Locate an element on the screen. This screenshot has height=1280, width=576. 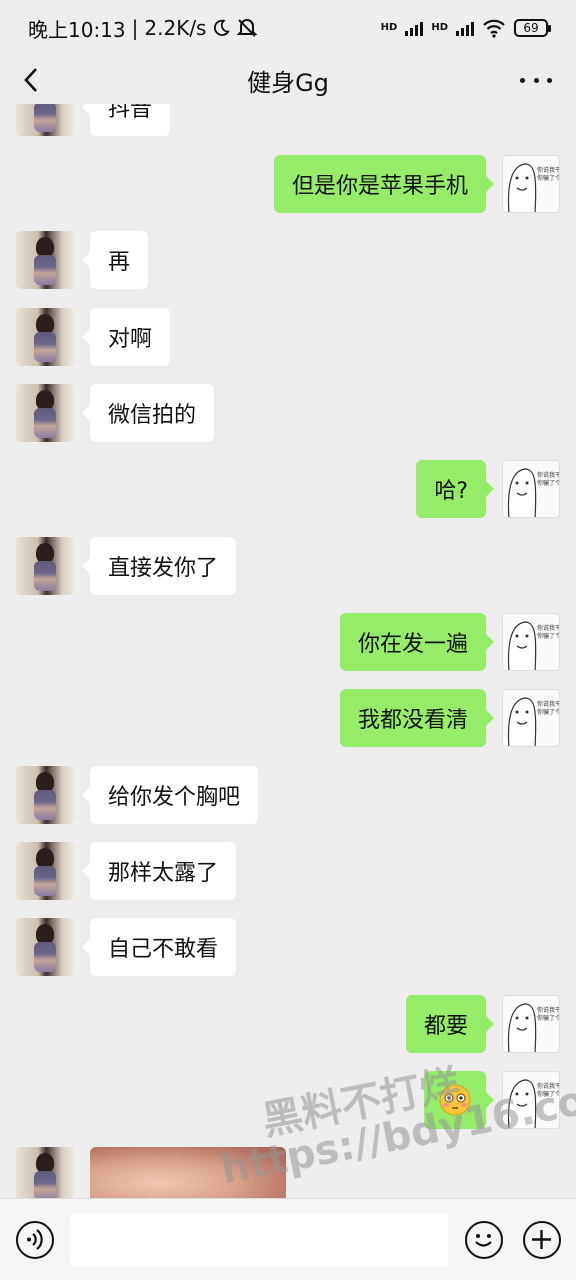
message-input is located at coordinates (259, 1240).